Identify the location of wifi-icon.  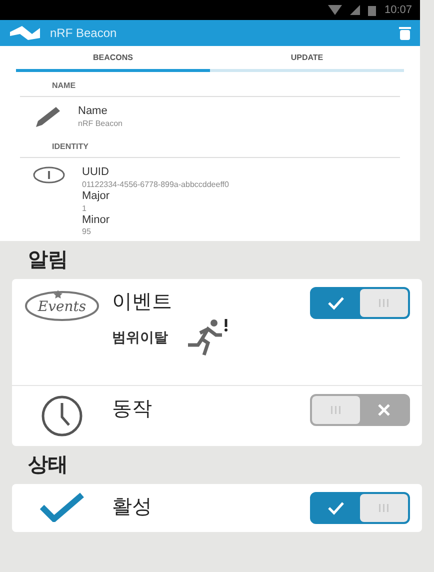
(335, 10).